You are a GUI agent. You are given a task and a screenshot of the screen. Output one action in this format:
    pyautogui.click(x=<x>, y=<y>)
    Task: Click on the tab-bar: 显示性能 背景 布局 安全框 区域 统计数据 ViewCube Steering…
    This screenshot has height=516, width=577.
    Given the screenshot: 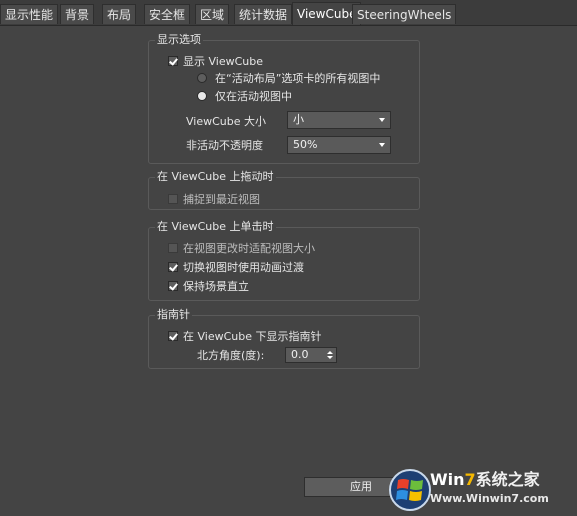 What is the action you would take?
    pyautogui.click(x=288, y=13)
    